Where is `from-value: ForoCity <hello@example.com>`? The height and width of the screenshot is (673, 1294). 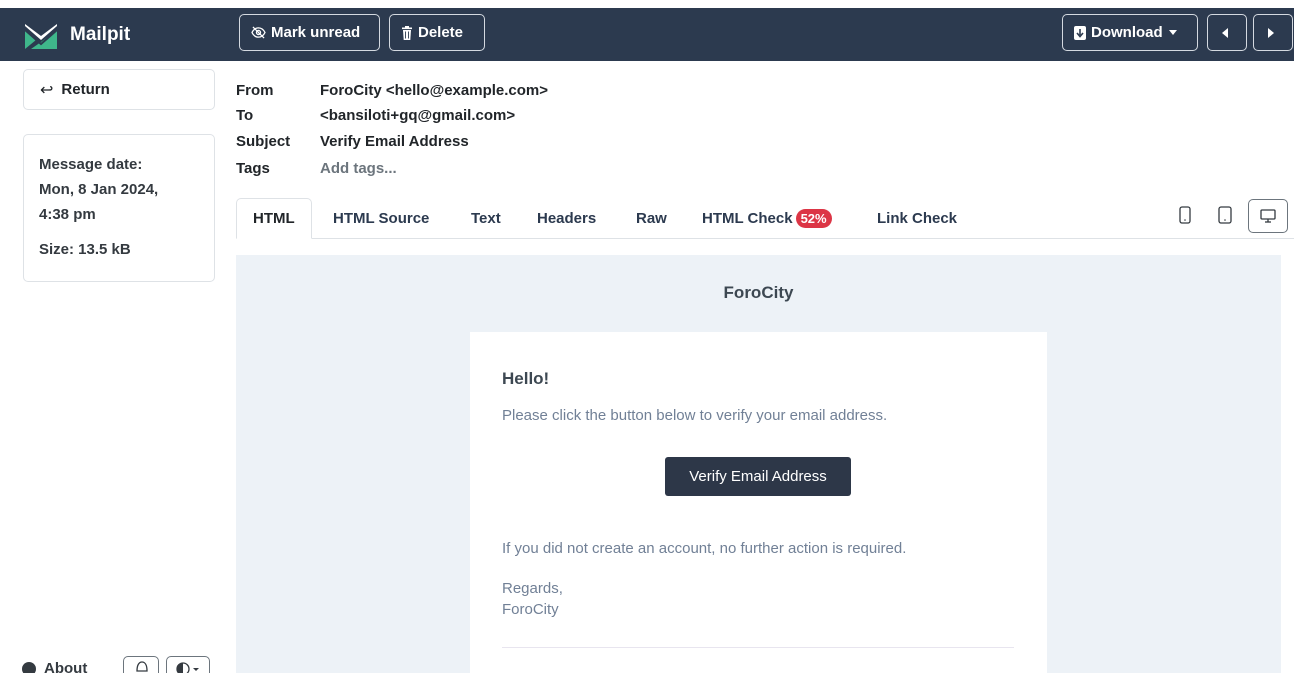 from-value: ForoCity <hello@example.com> is located at coordinates (434, 90).